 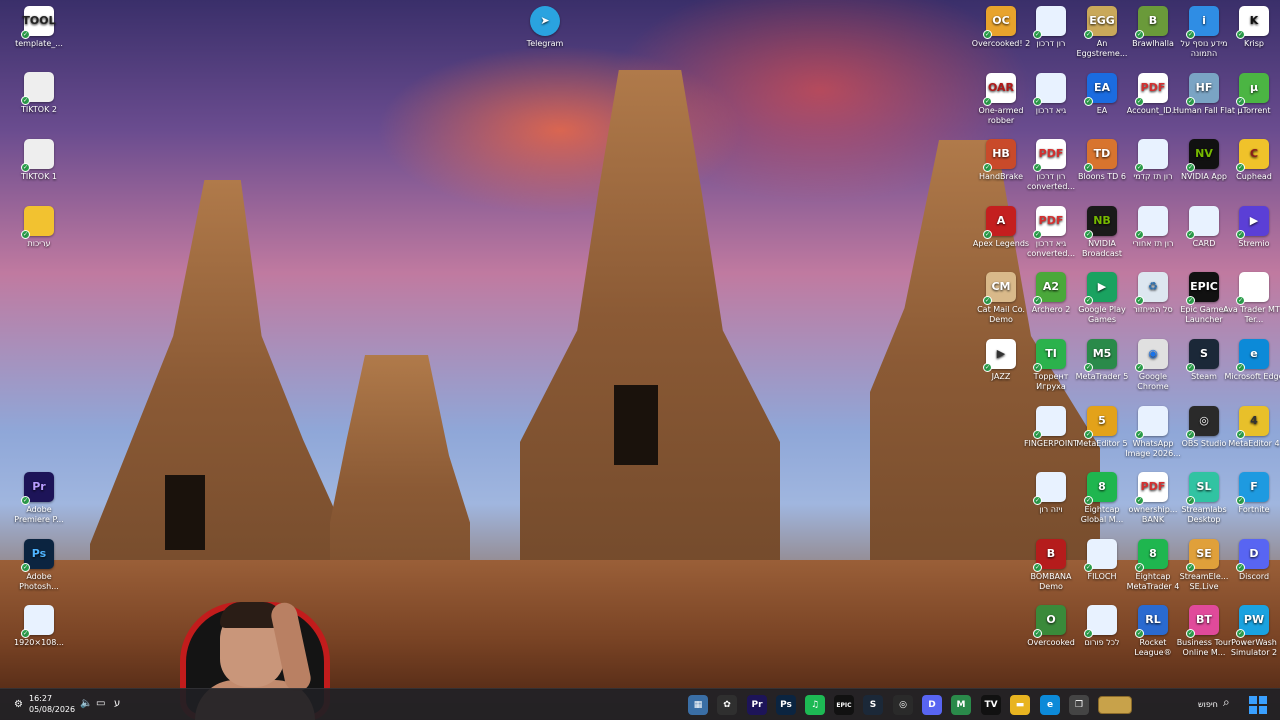 I want to click on desktop-icon-tiktok-2: ✓ TIKTOK 2, so click(x=39, y=93).